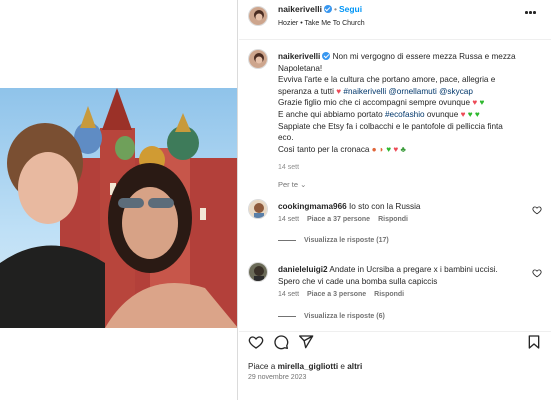 This screenshot has width=551, height=400. Describe the element at coordinates (377, 149) in the screenshot. I see `emoji-icons: ● ◗` at that location.